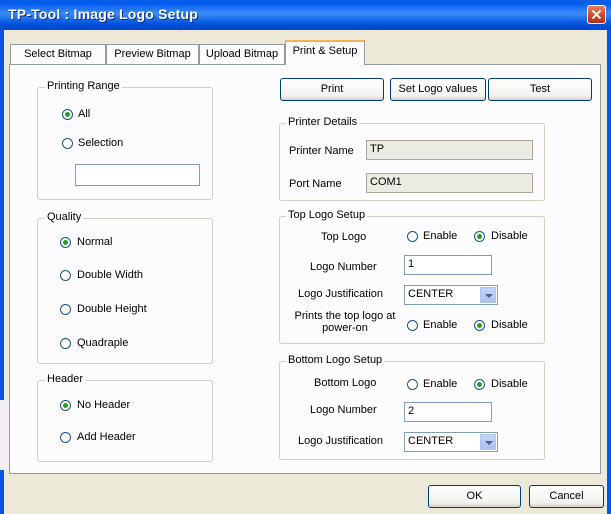  What do you see at coordinates (340, 294) in the screenshot?
I see `top-logo-justification-label: Logo Justification` at bounding box center [340, 294].